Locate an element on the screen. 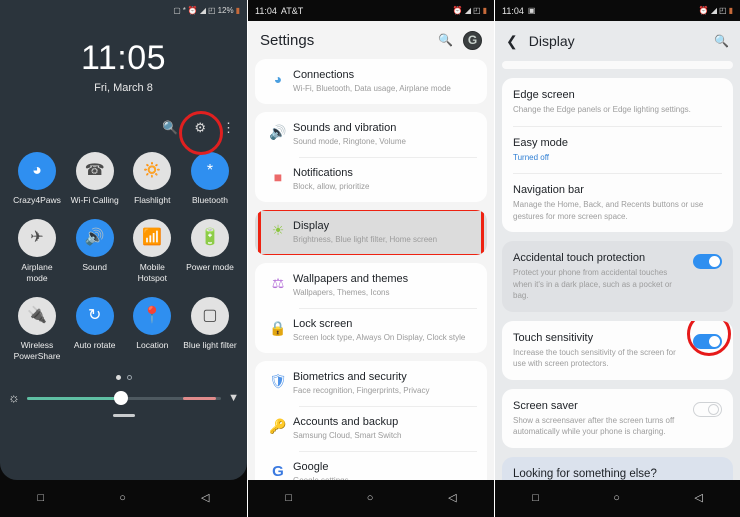 This screenshot has width=740, height=517. brightness-slider is located at coordinates (124, 397).